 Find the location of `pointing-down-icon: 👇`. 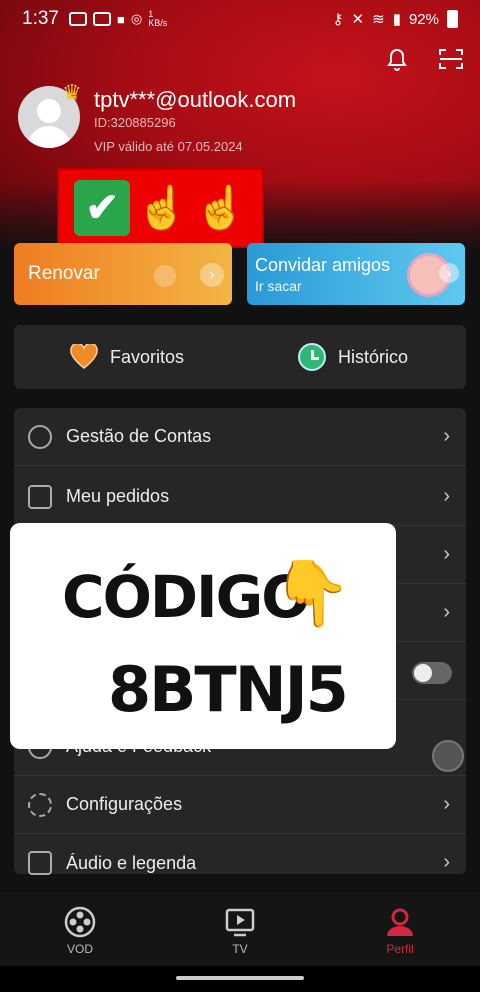

pointing-down-icon: 👇 is located at coordinates (312, 593).